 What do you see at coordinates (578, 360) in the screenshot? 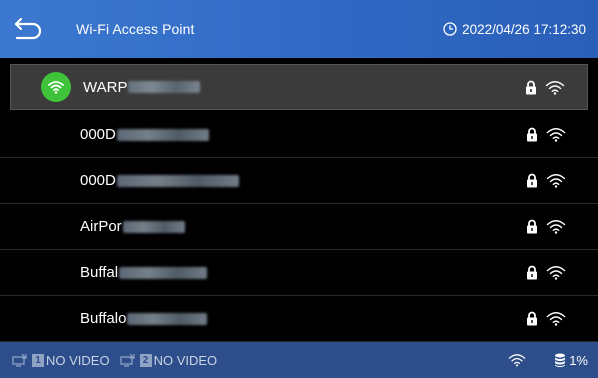
I see `storage-percent: 1%` at bounding box center [578, 360].